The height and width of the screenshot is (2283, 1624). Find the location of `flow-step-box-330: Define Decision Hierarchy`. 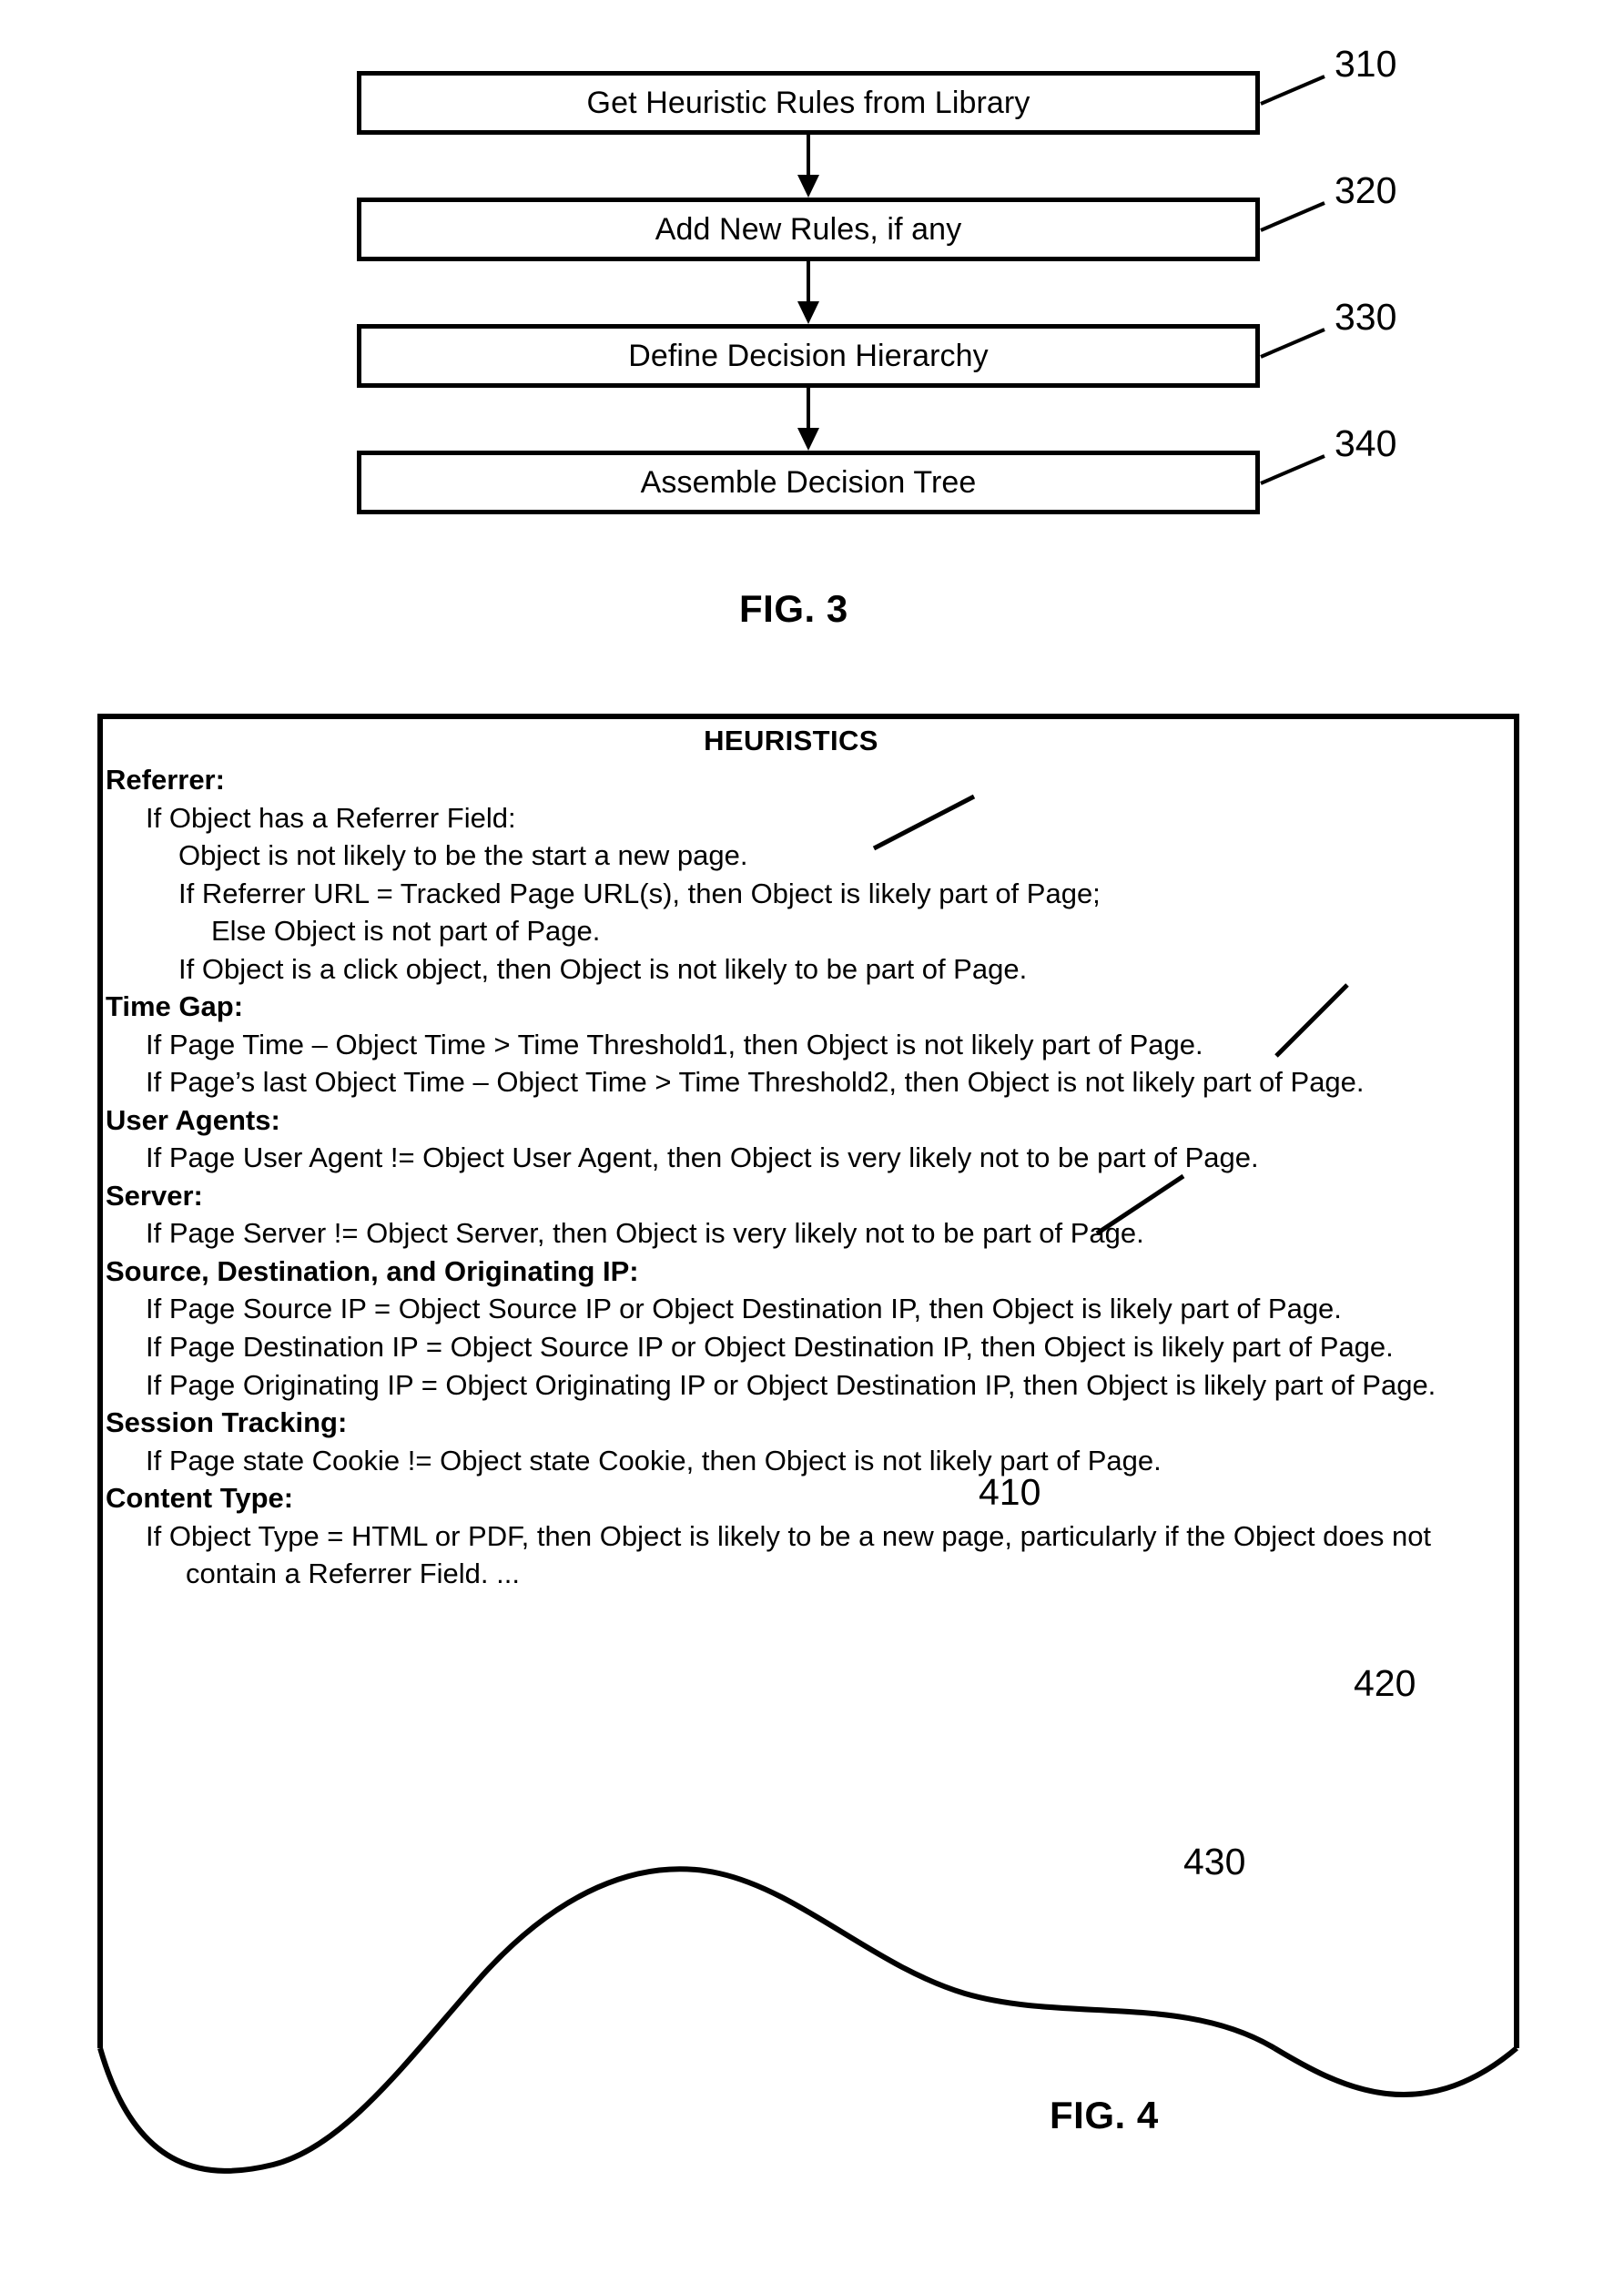

flow-step-box-330: Define Decision Hierarchy is located at coordinates (808, 356).